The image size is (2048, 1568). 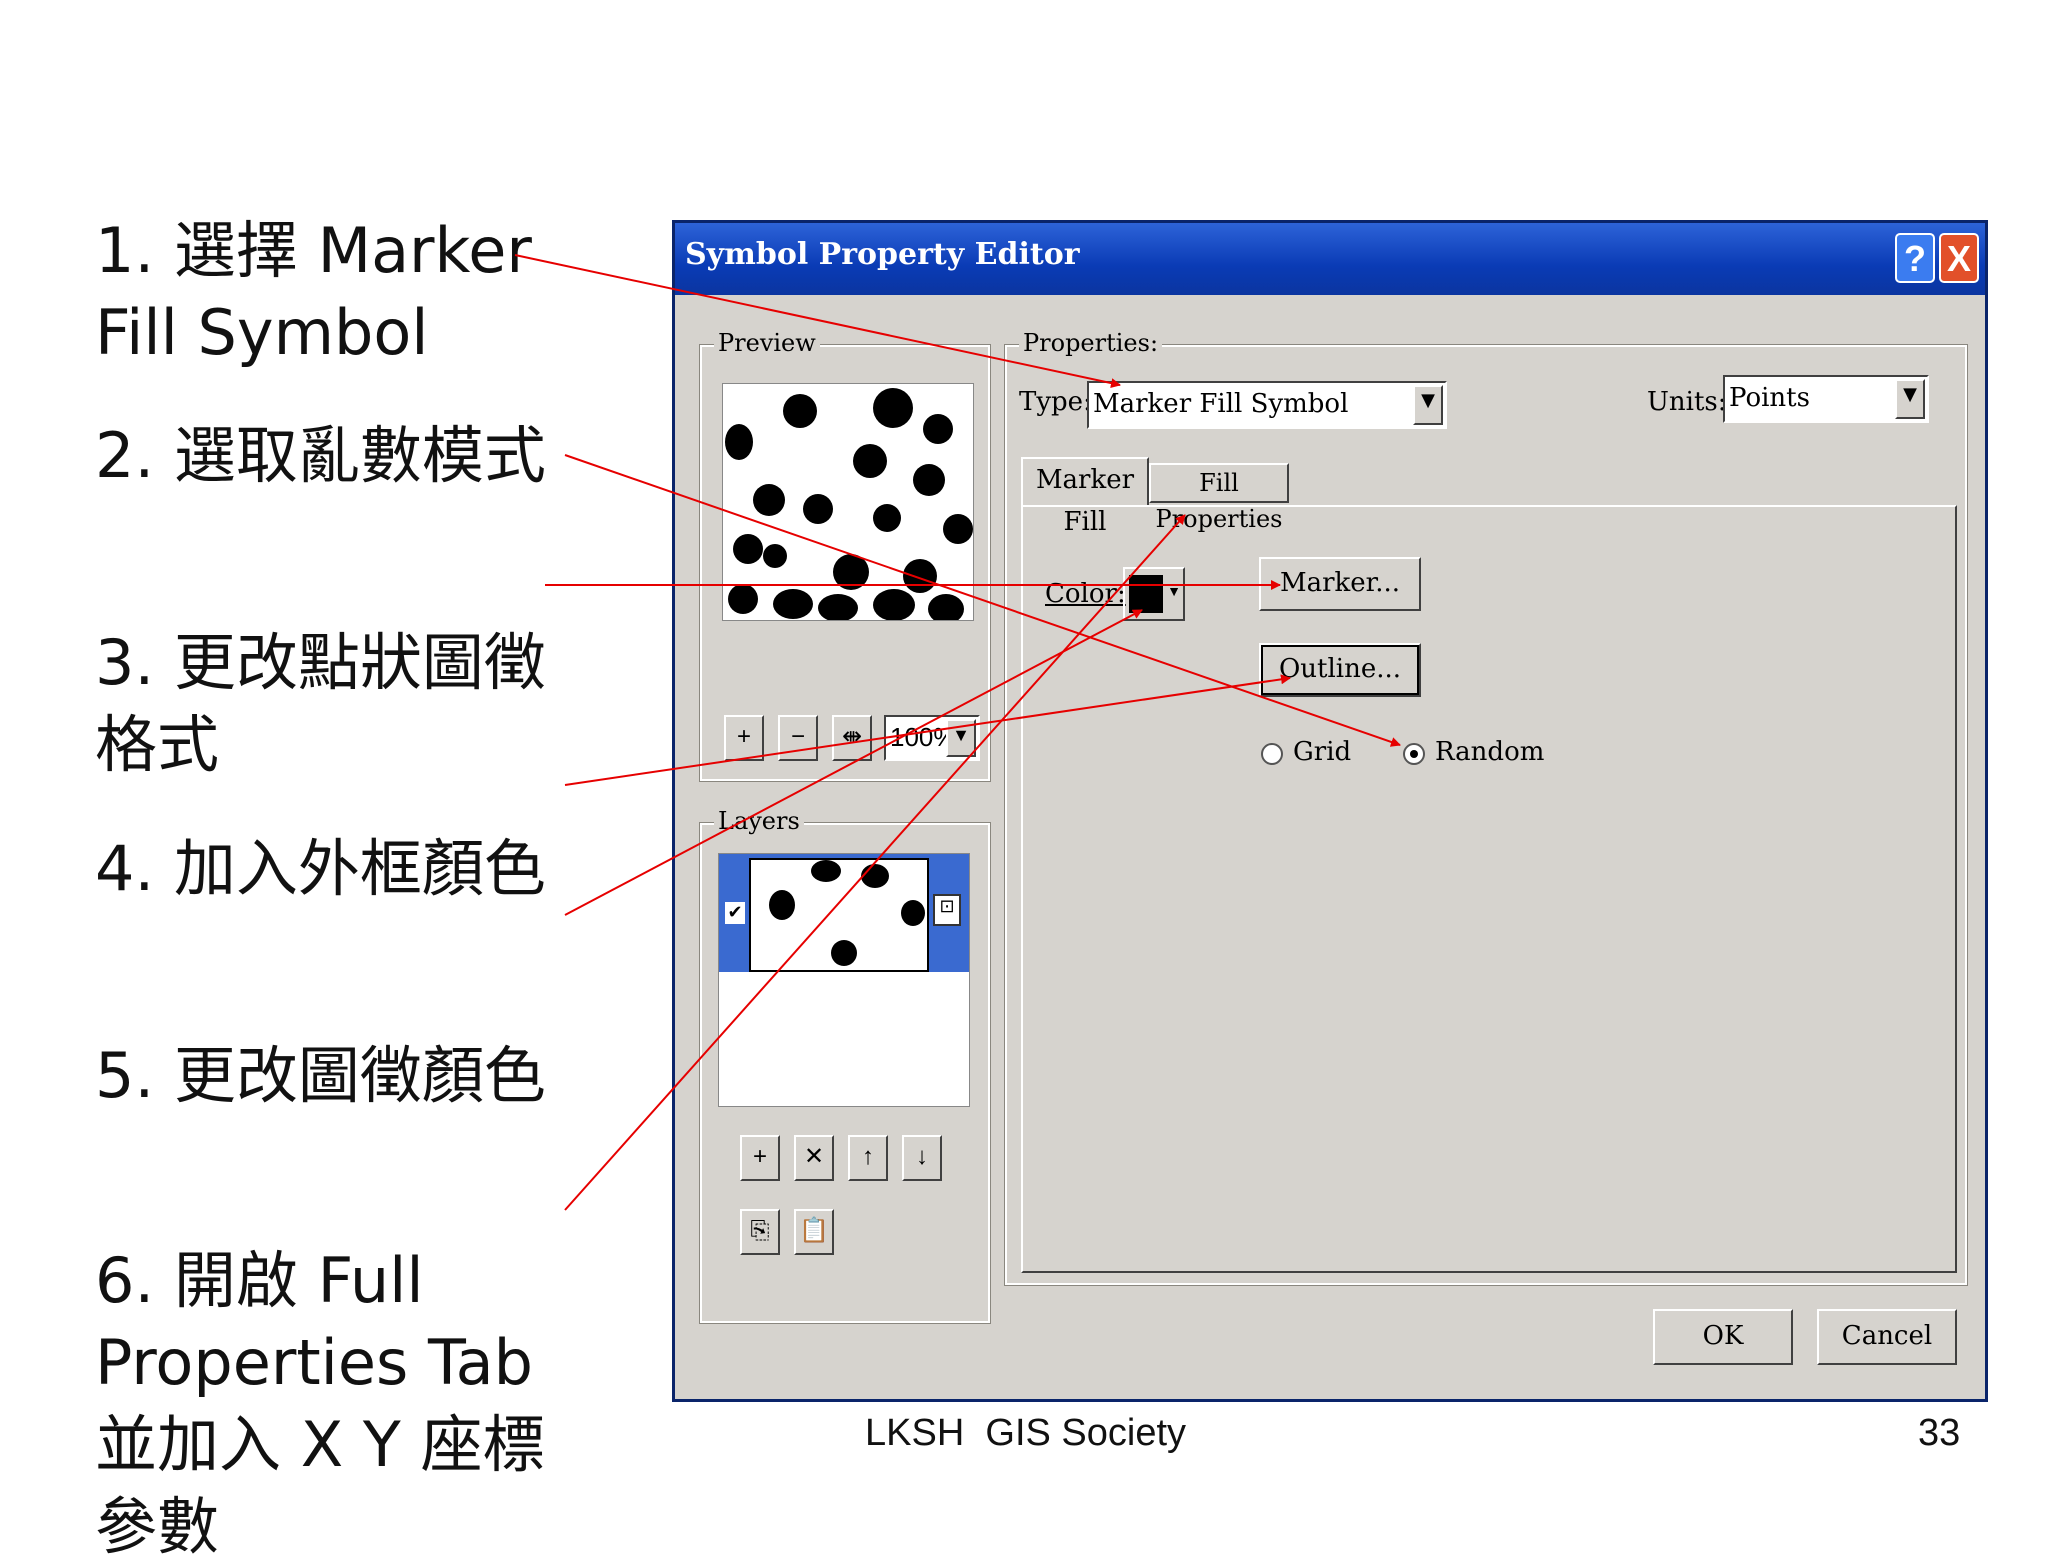 I want to click on copy-layer-button: ⎘, so click(x=760, y=1232).